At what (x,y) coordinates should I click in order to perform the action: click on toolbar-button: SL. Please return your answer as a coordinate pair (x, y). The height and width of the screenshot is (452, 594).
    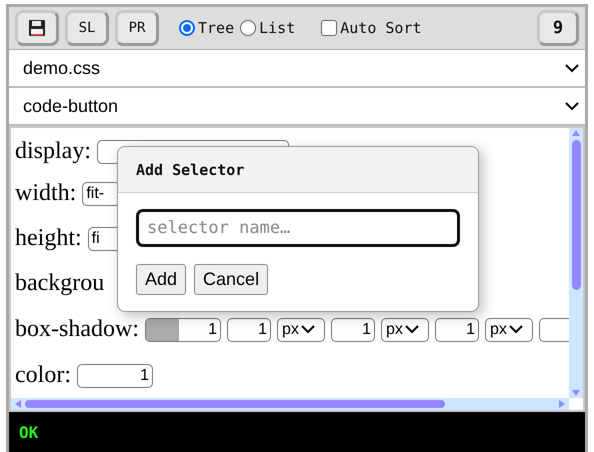
    Looking at the image, I should click on (87, 28).